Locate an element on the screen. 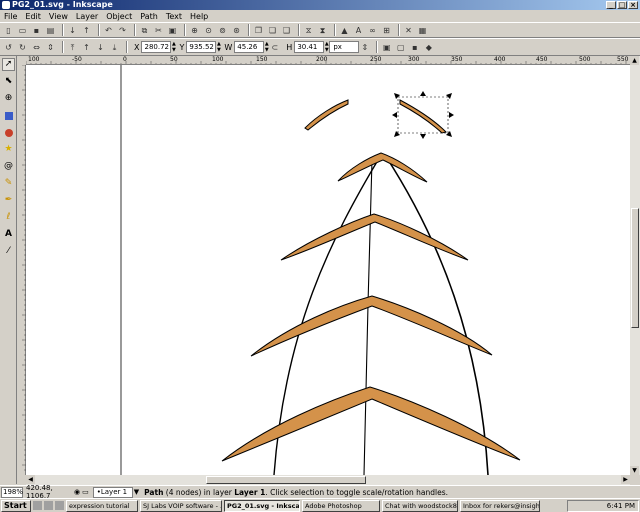 The width and height of the screenshot is (640, 512). import-icon: ↓ is located at coordinates (72, 30).